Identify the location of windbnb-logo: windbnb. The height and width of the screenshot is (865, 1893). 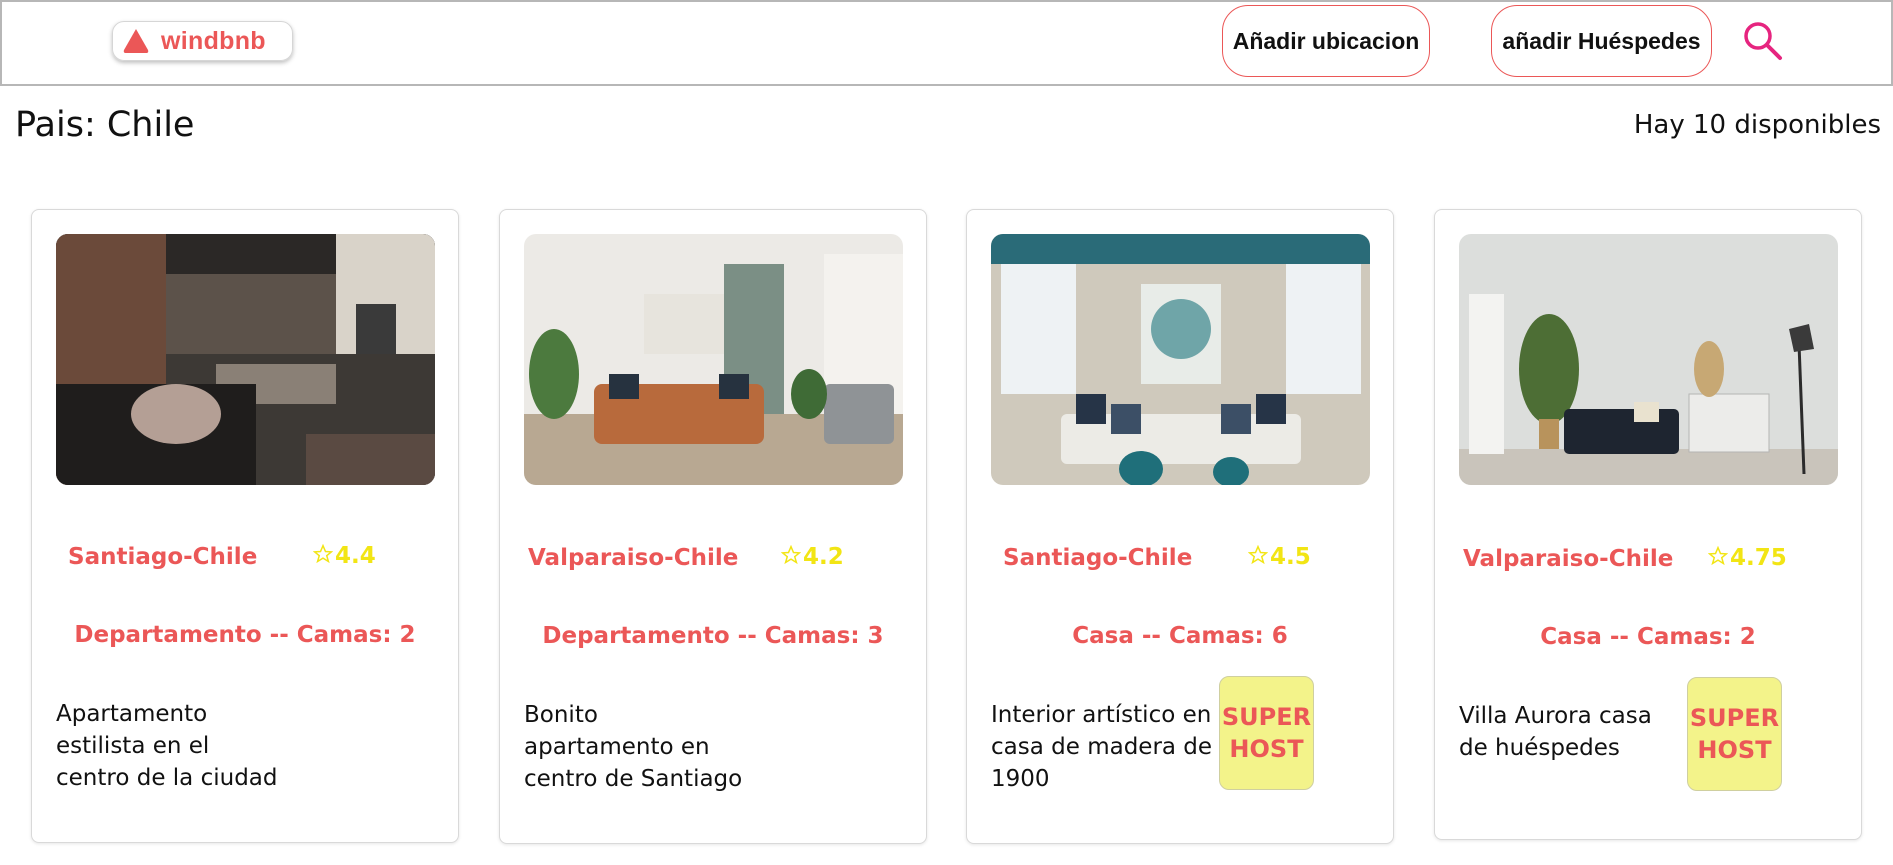
(202, 41).